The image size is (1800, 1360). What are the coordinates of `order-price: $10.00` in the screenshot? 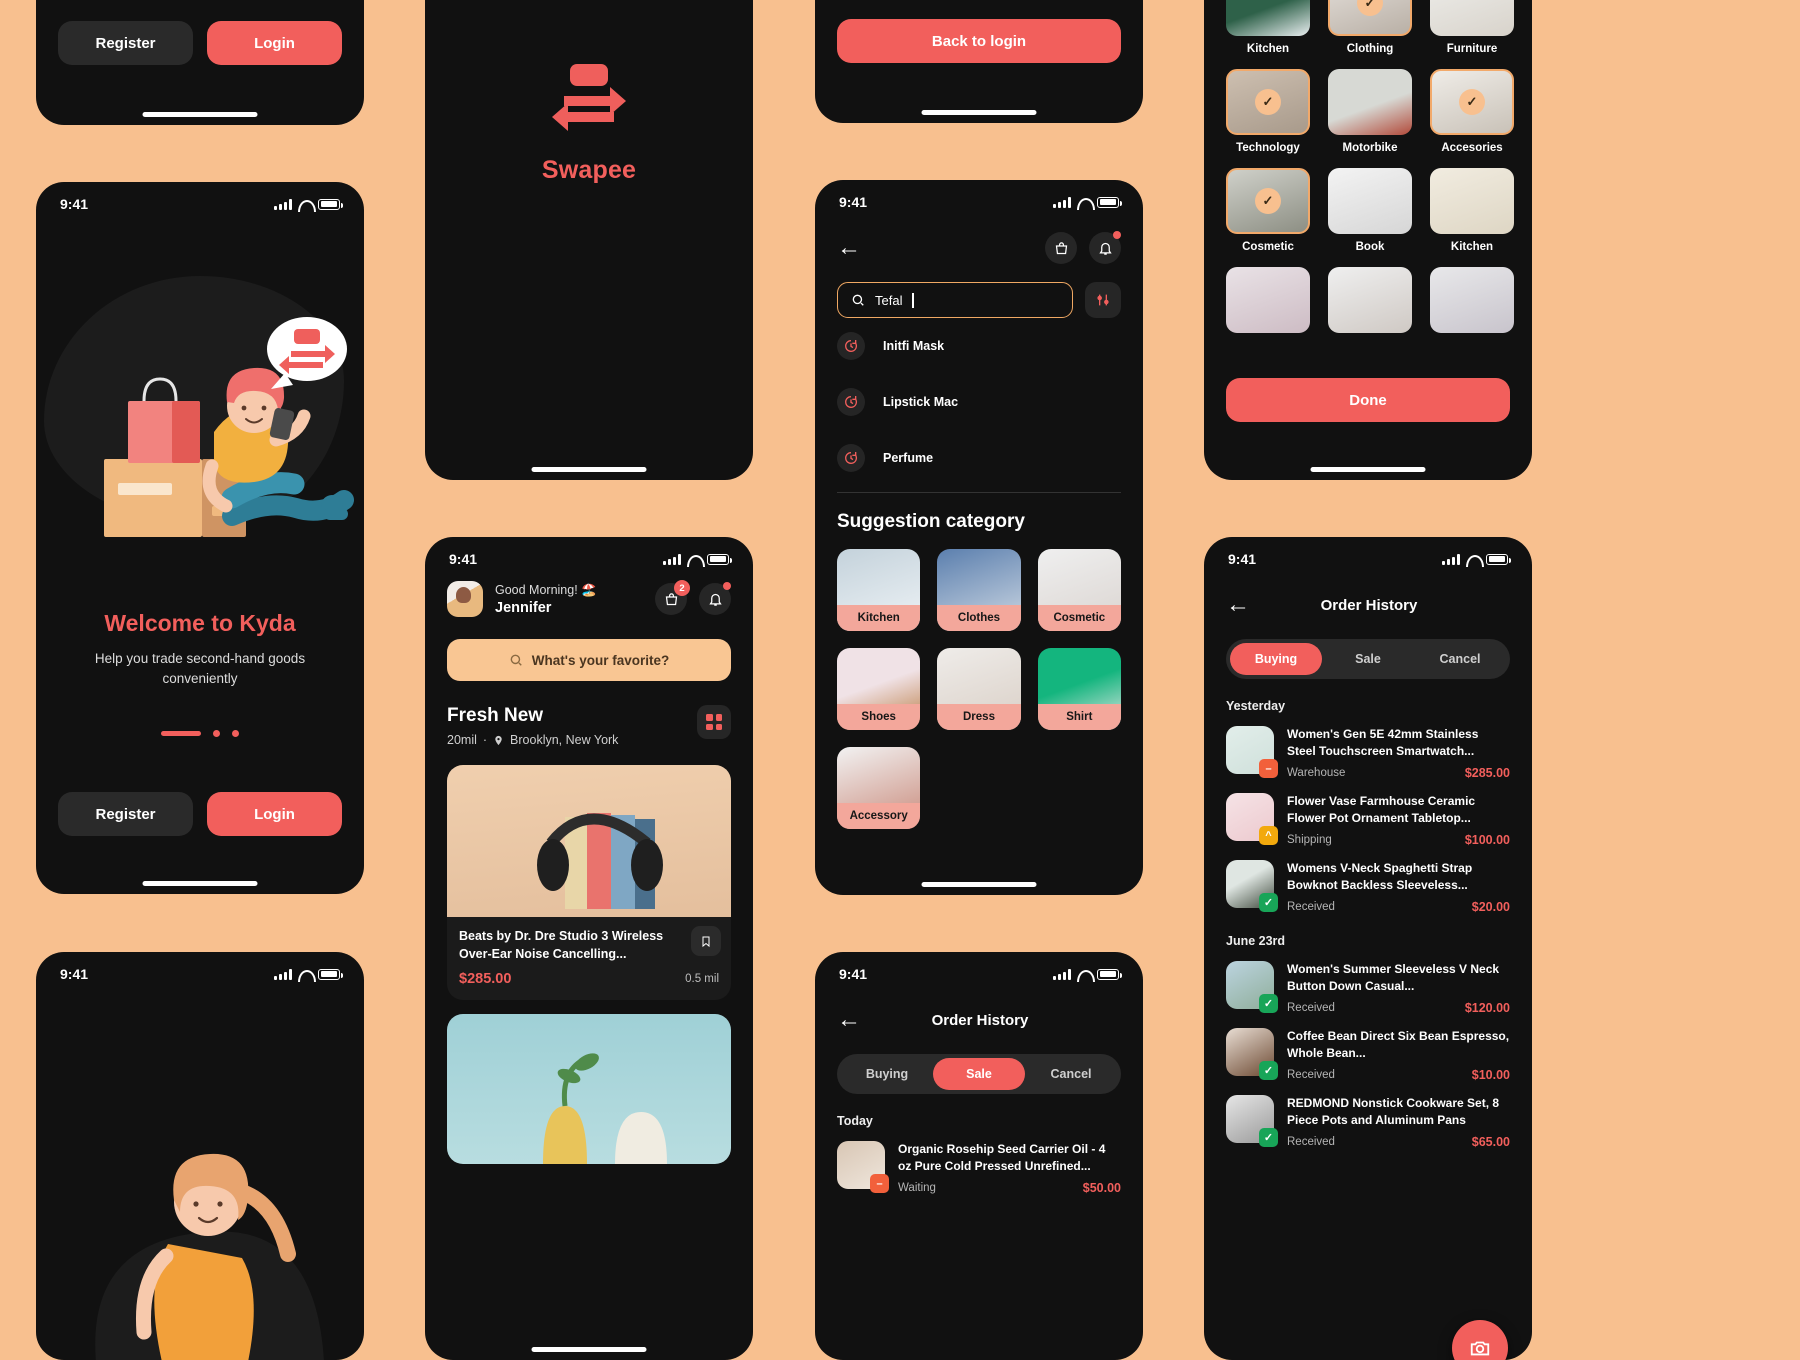 It's located at (1490, 1075).